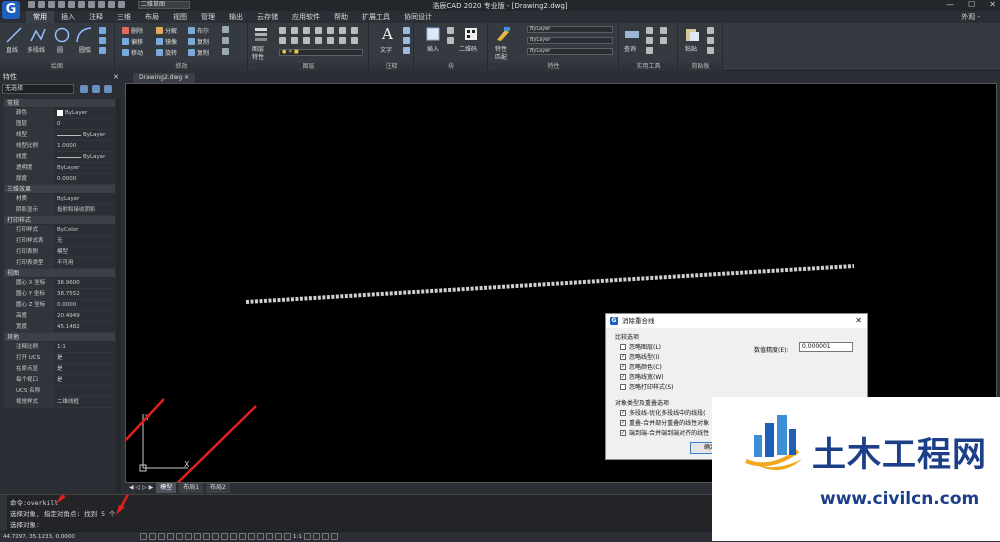 The image size is (1000, 542). I want to click on layer-iso-icon, so click(294, 30).